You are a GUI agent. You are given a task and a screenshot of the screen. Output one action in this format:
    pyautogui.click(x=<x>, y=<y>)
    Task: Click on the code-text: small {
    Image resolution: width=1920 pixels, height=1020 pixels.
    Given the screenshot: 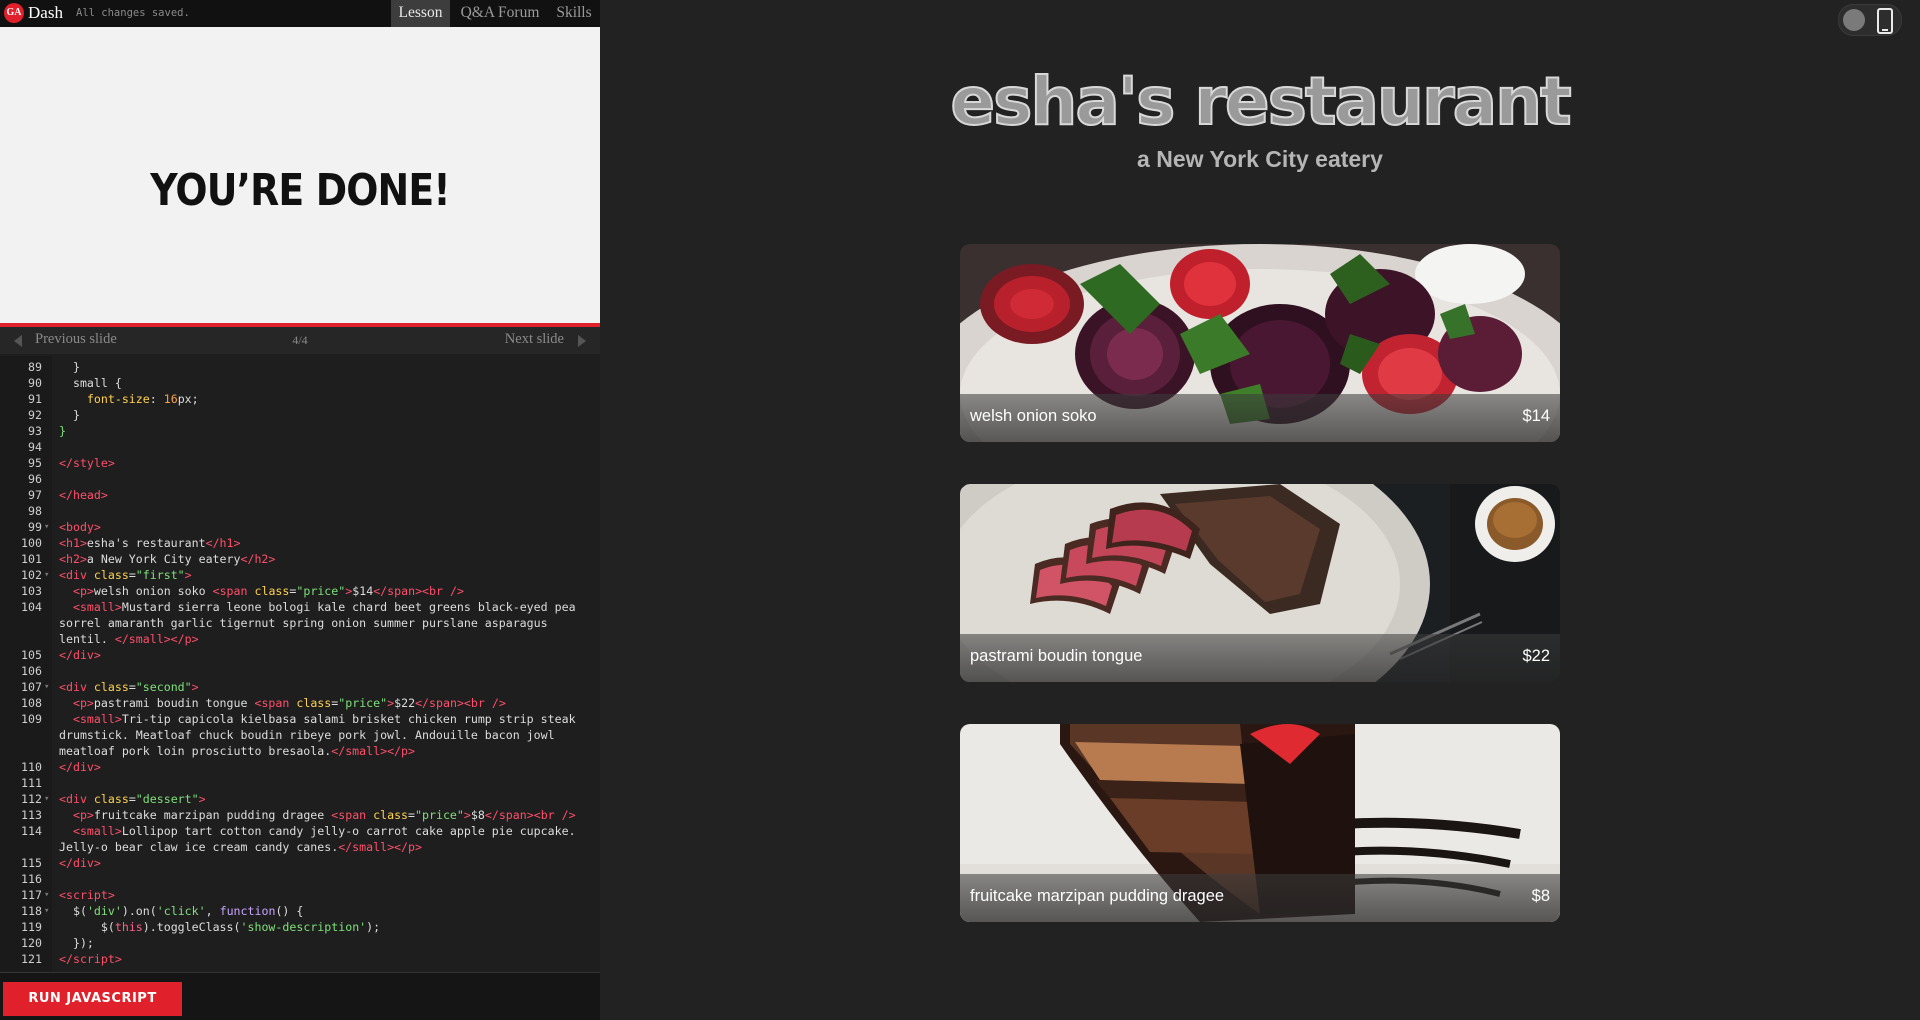 What is the action you would take?
    pyautogui.click(x=90, y=383)
    